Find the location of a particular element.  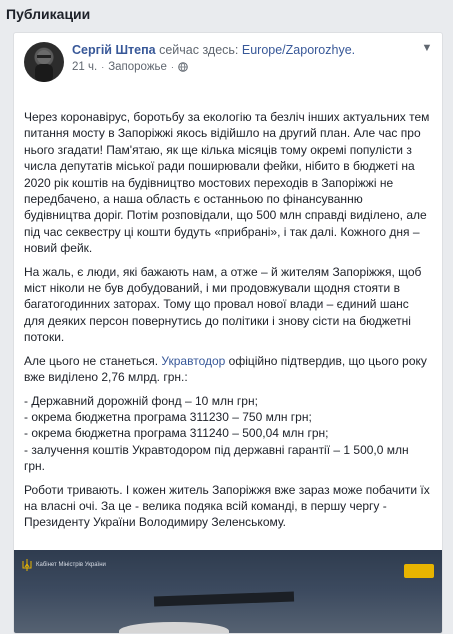

bridge-beam is located at coordinates (224, 599).